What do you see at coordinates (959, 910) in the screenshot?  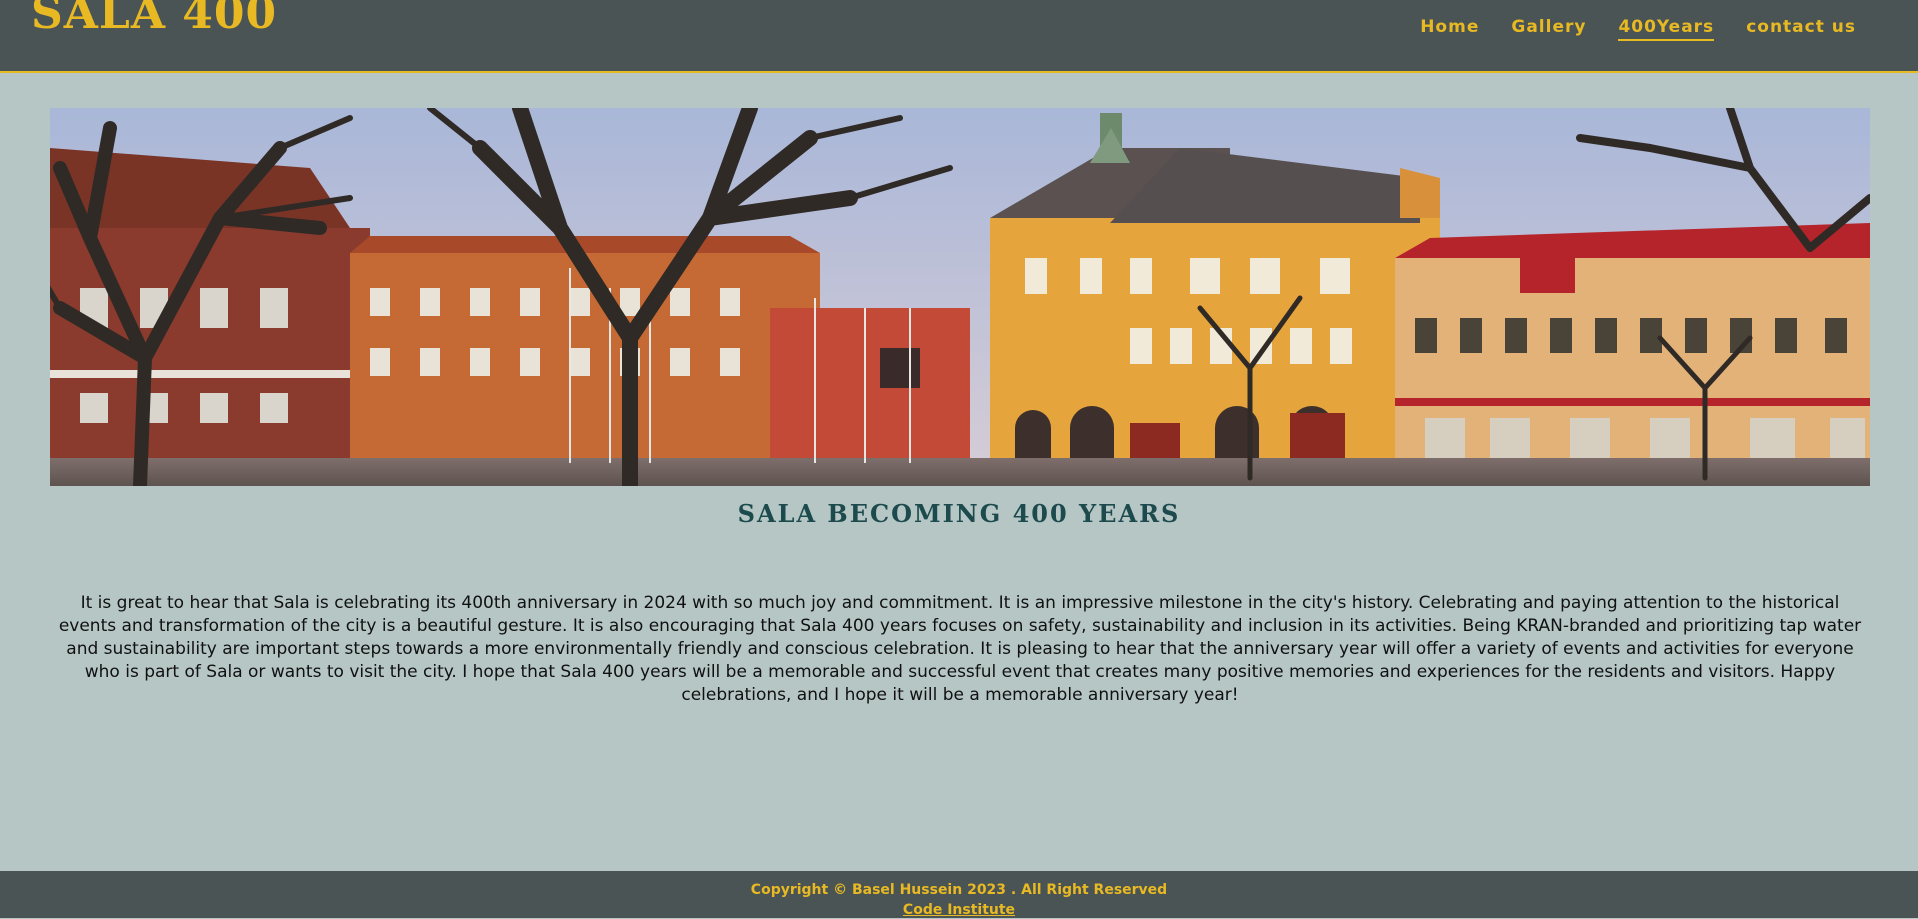 I see `code-institute-link: Code Institute` at bounding box center [959, 910].